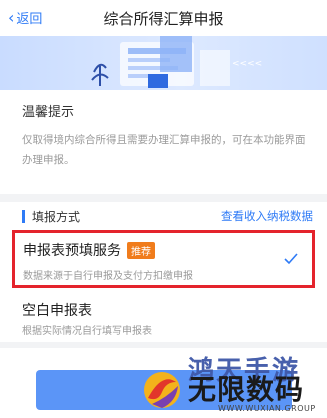  Describe the element at coordinates (267, 408) in the screenshot. I see `watermark-url: WWW.WUXIAN.GROUP` at that location.